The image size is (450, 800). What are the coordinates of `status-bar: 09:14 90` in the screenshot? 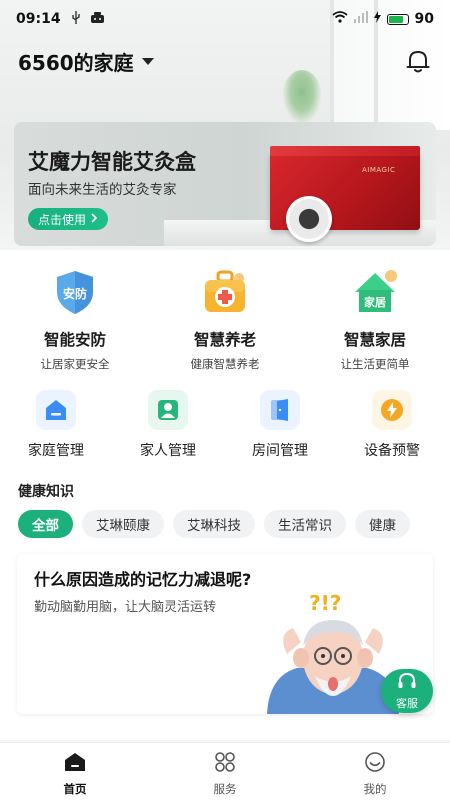 It's located at (225, 19).